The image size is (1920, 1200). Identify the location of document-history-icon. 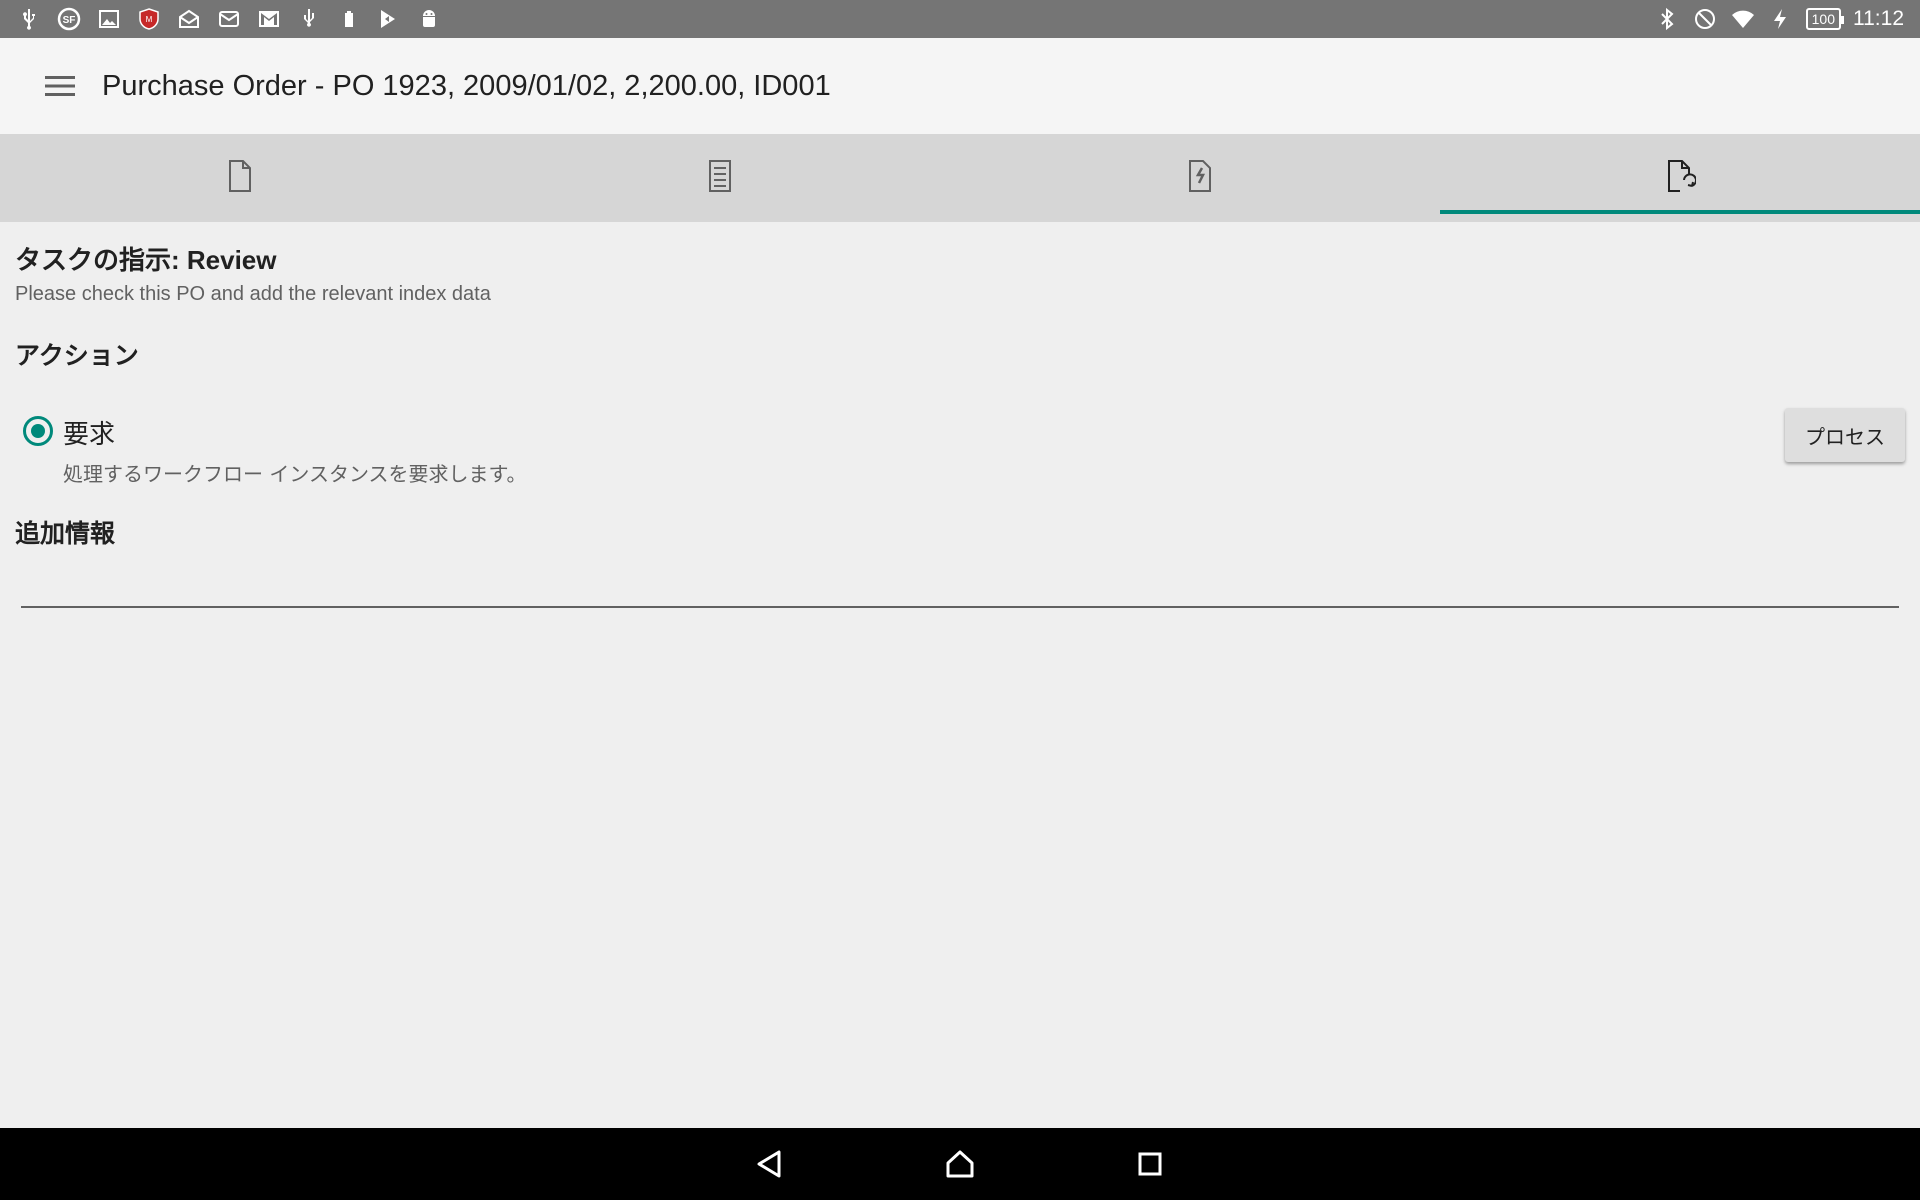
(1200, 178).